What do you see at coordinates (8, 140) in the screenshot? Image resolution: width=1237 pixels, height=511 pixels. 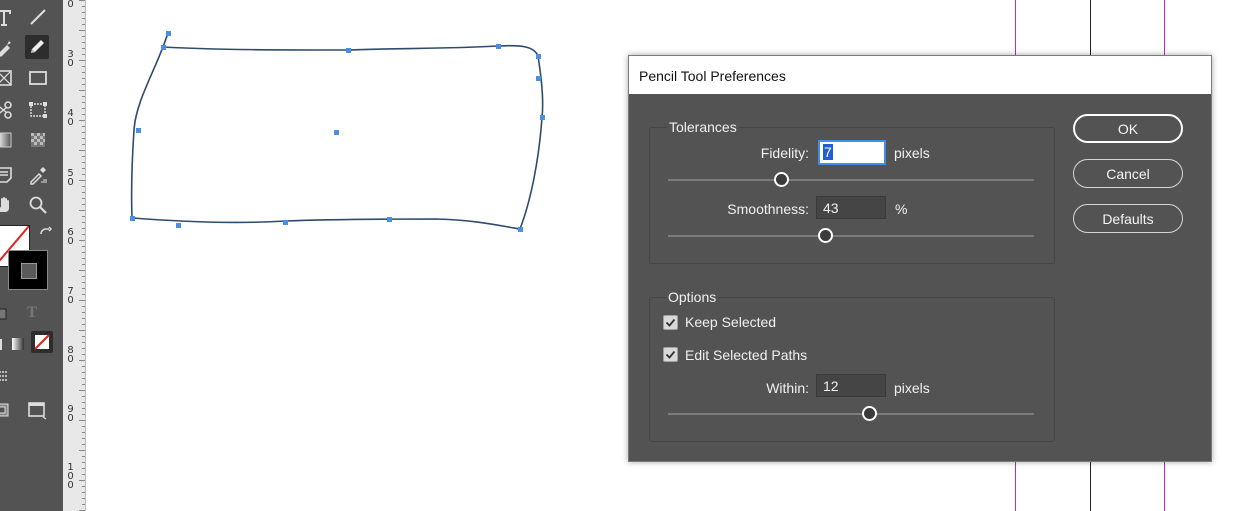 I see `gradient-swatch-tool-icon` at bounding box center [8, 140].